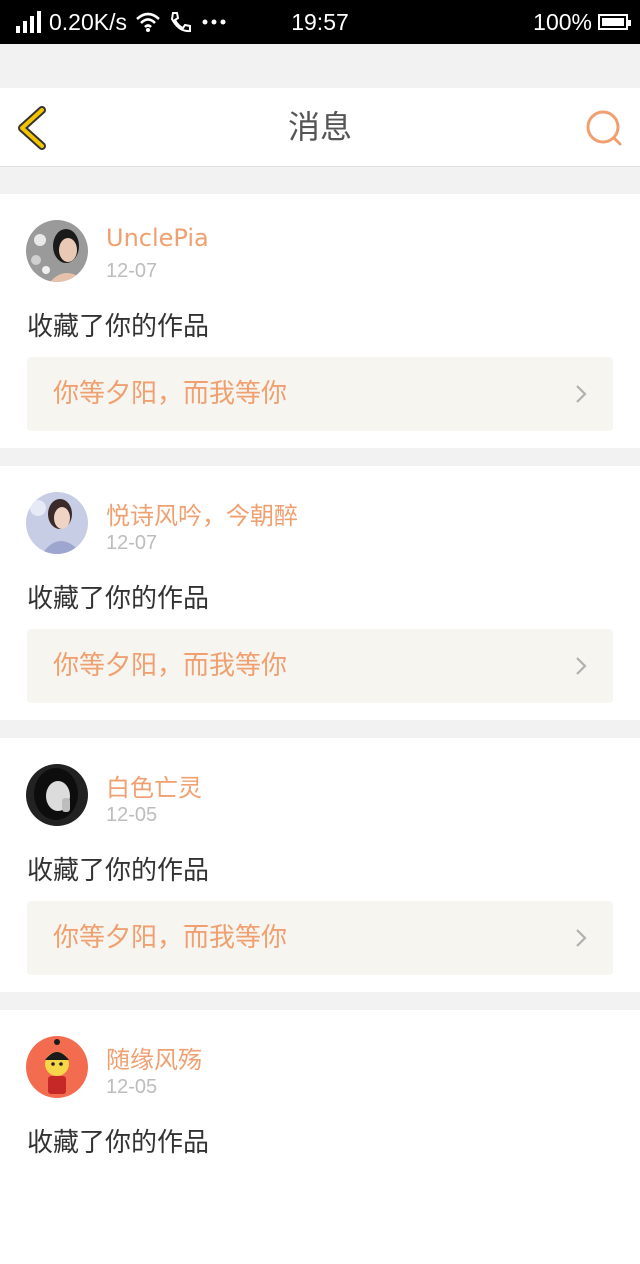  I want to click on nav-header: 消息, so click(320, 127).